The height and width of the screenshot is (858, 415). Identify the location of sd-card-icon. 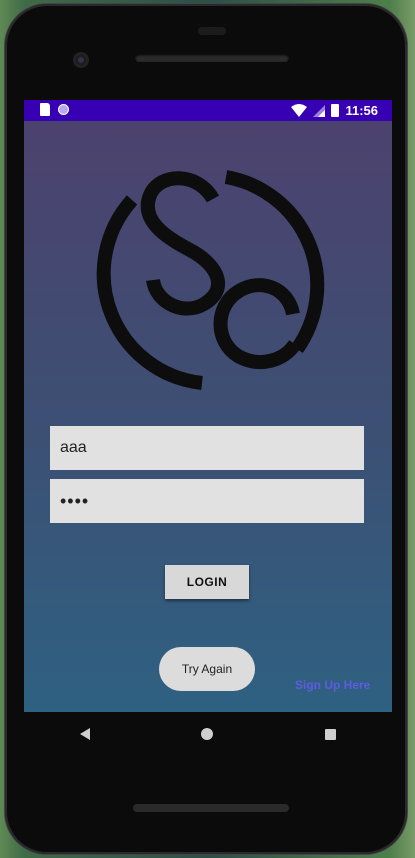
(45, 109).